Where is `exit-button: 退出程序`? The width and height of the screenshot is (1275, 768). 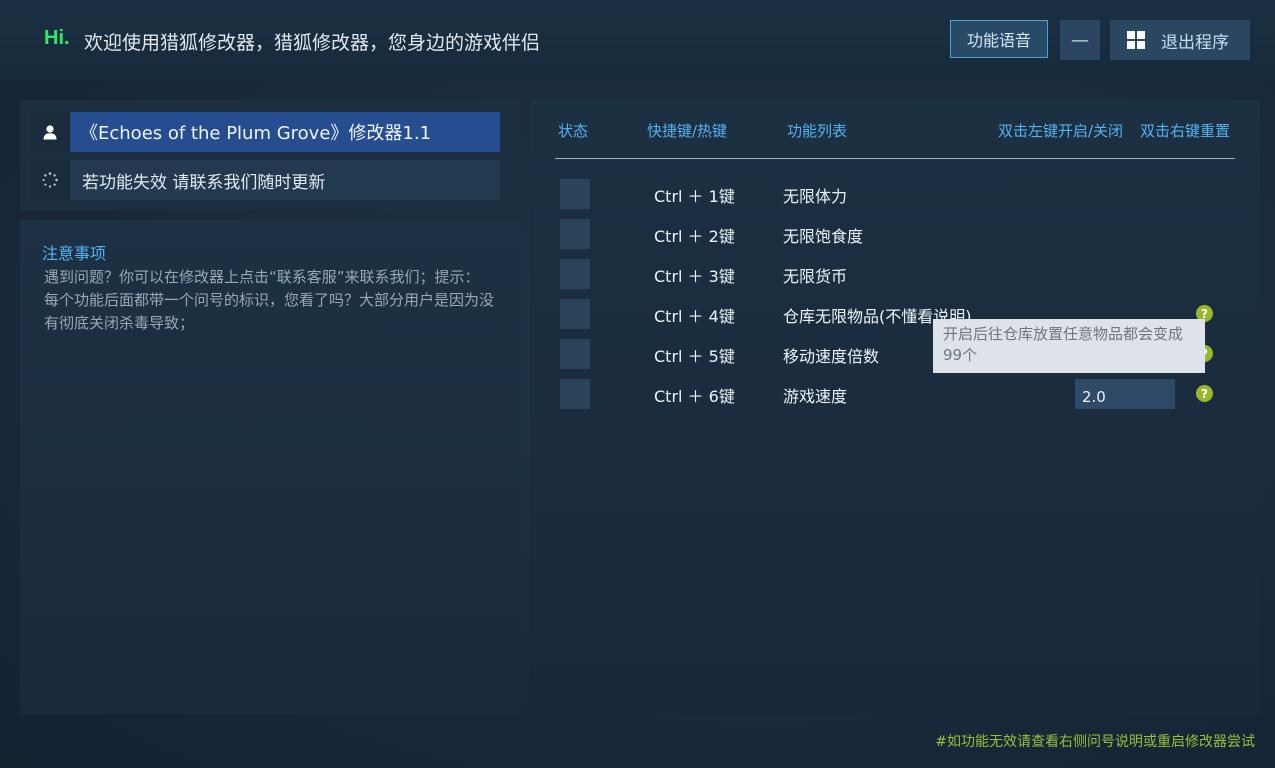
exit-button: 退出程序 is located at coordinates (1180, 40).